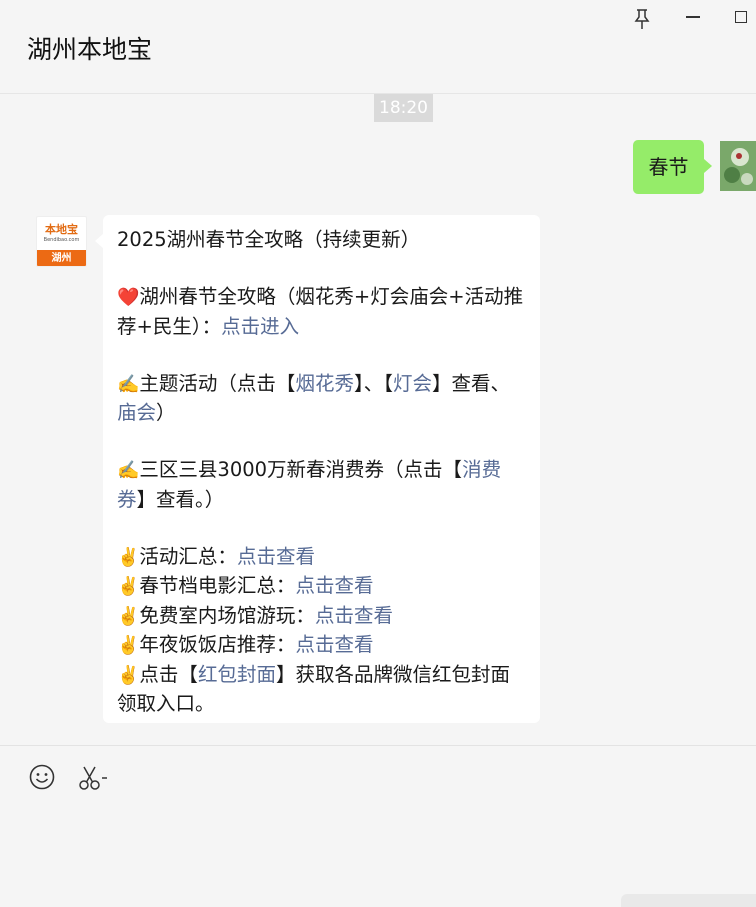 This screenshot has height=907, width=756. What do you see at coordinates (90, 49) in the screenshot?
I see `chat-title: 湖州本地宝` at bounding box center [90, 49].